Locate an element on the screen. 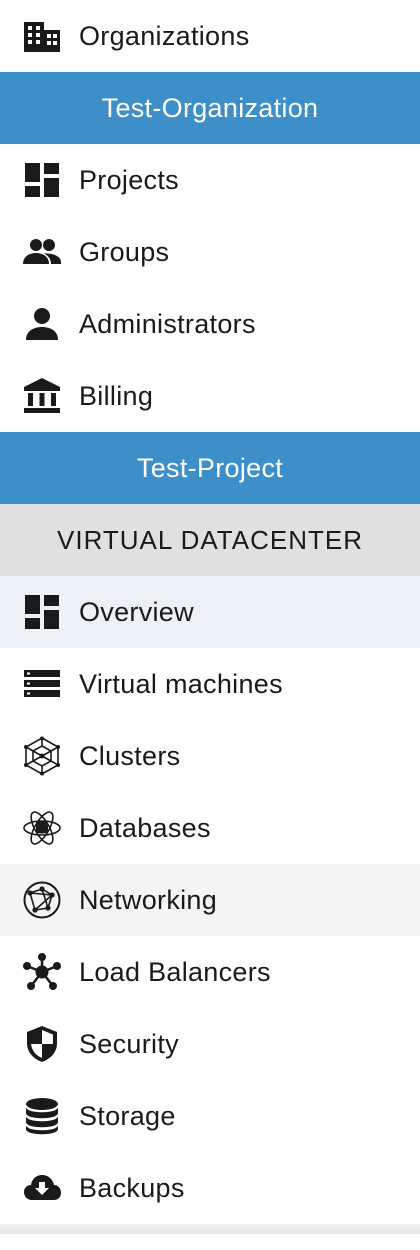 The width and height of the screenshot is (420, 1250). sidebar-item-storage: Storage is located at coordinates (210, 1116).